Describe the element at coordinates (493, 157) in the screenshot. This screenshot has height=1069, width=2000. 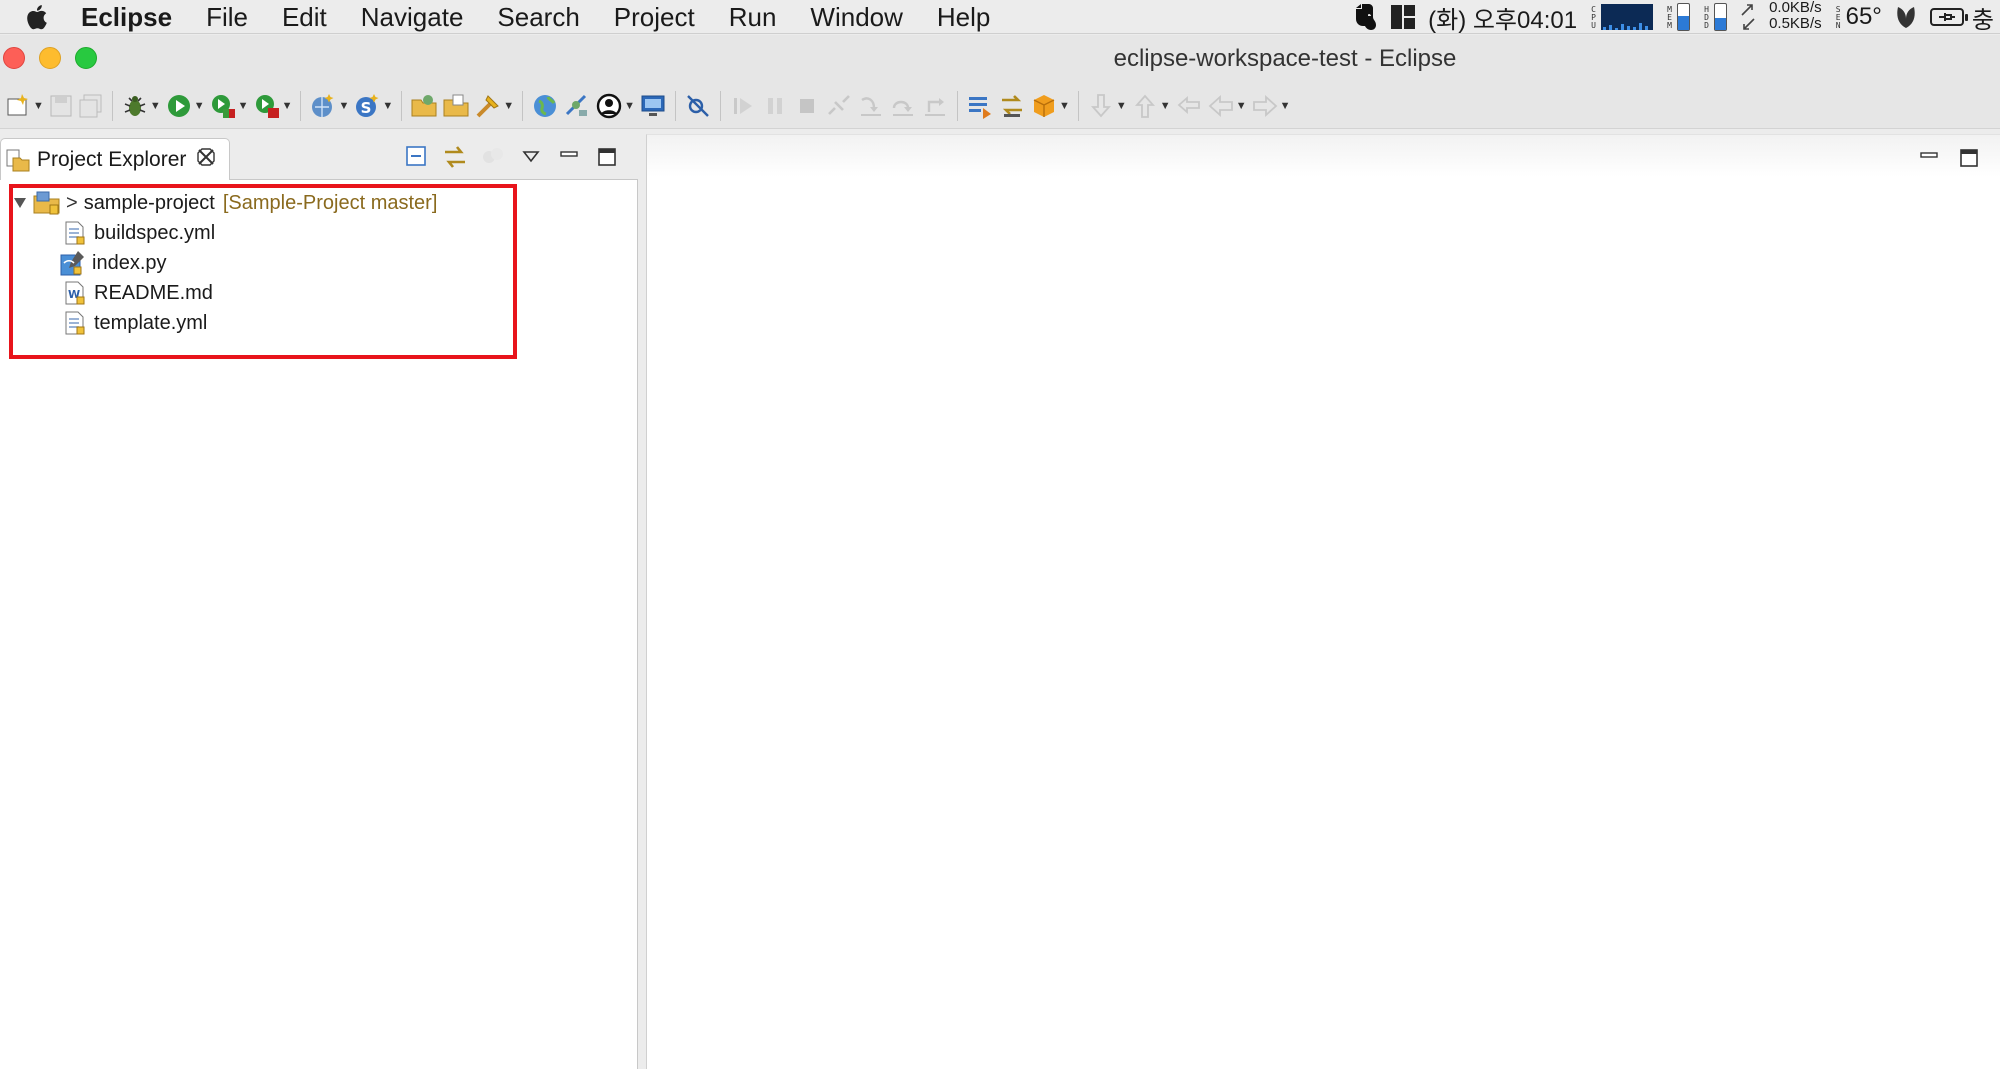
I see `filter-button` at that location.